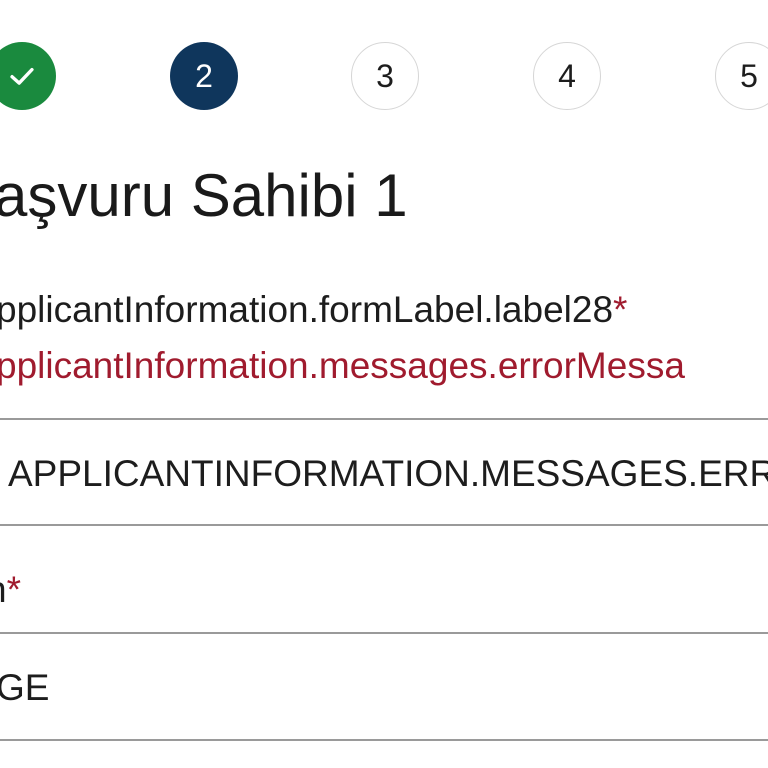  What do you see at coordinates (384, 419) in the screenshot?
I see `field1-top-border` at bounding box center [384, 419].